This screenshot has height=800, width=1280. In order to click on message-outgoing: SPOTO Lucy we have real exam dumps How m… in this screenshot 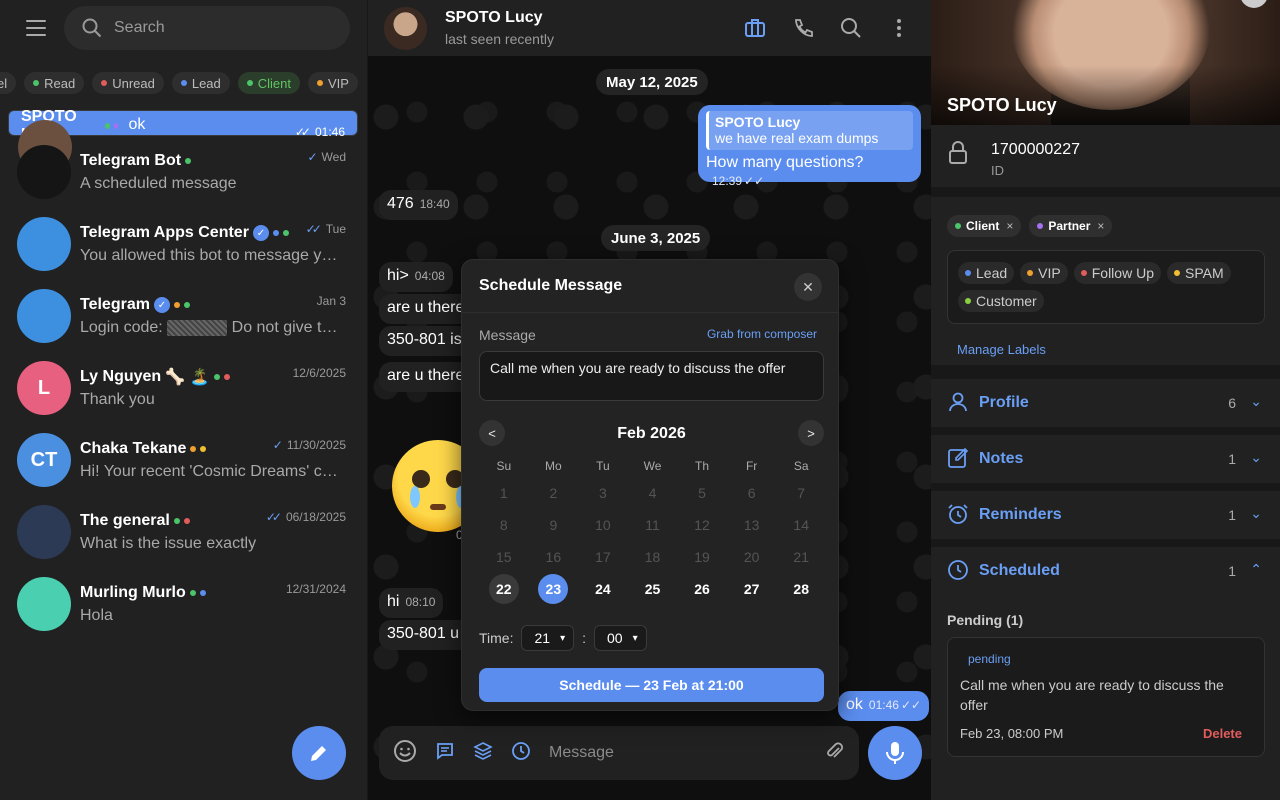, I will do `click(809, 146)`.